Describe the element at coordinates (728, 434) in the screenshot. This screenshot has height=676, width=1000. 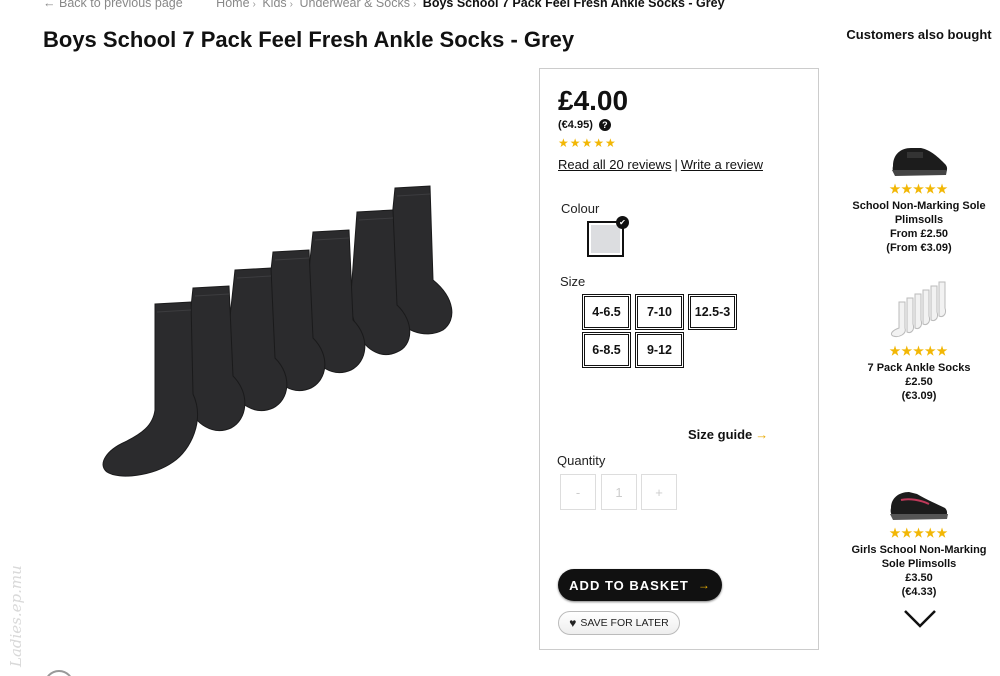
I see `size-guide-link: Size guide →` at that location.